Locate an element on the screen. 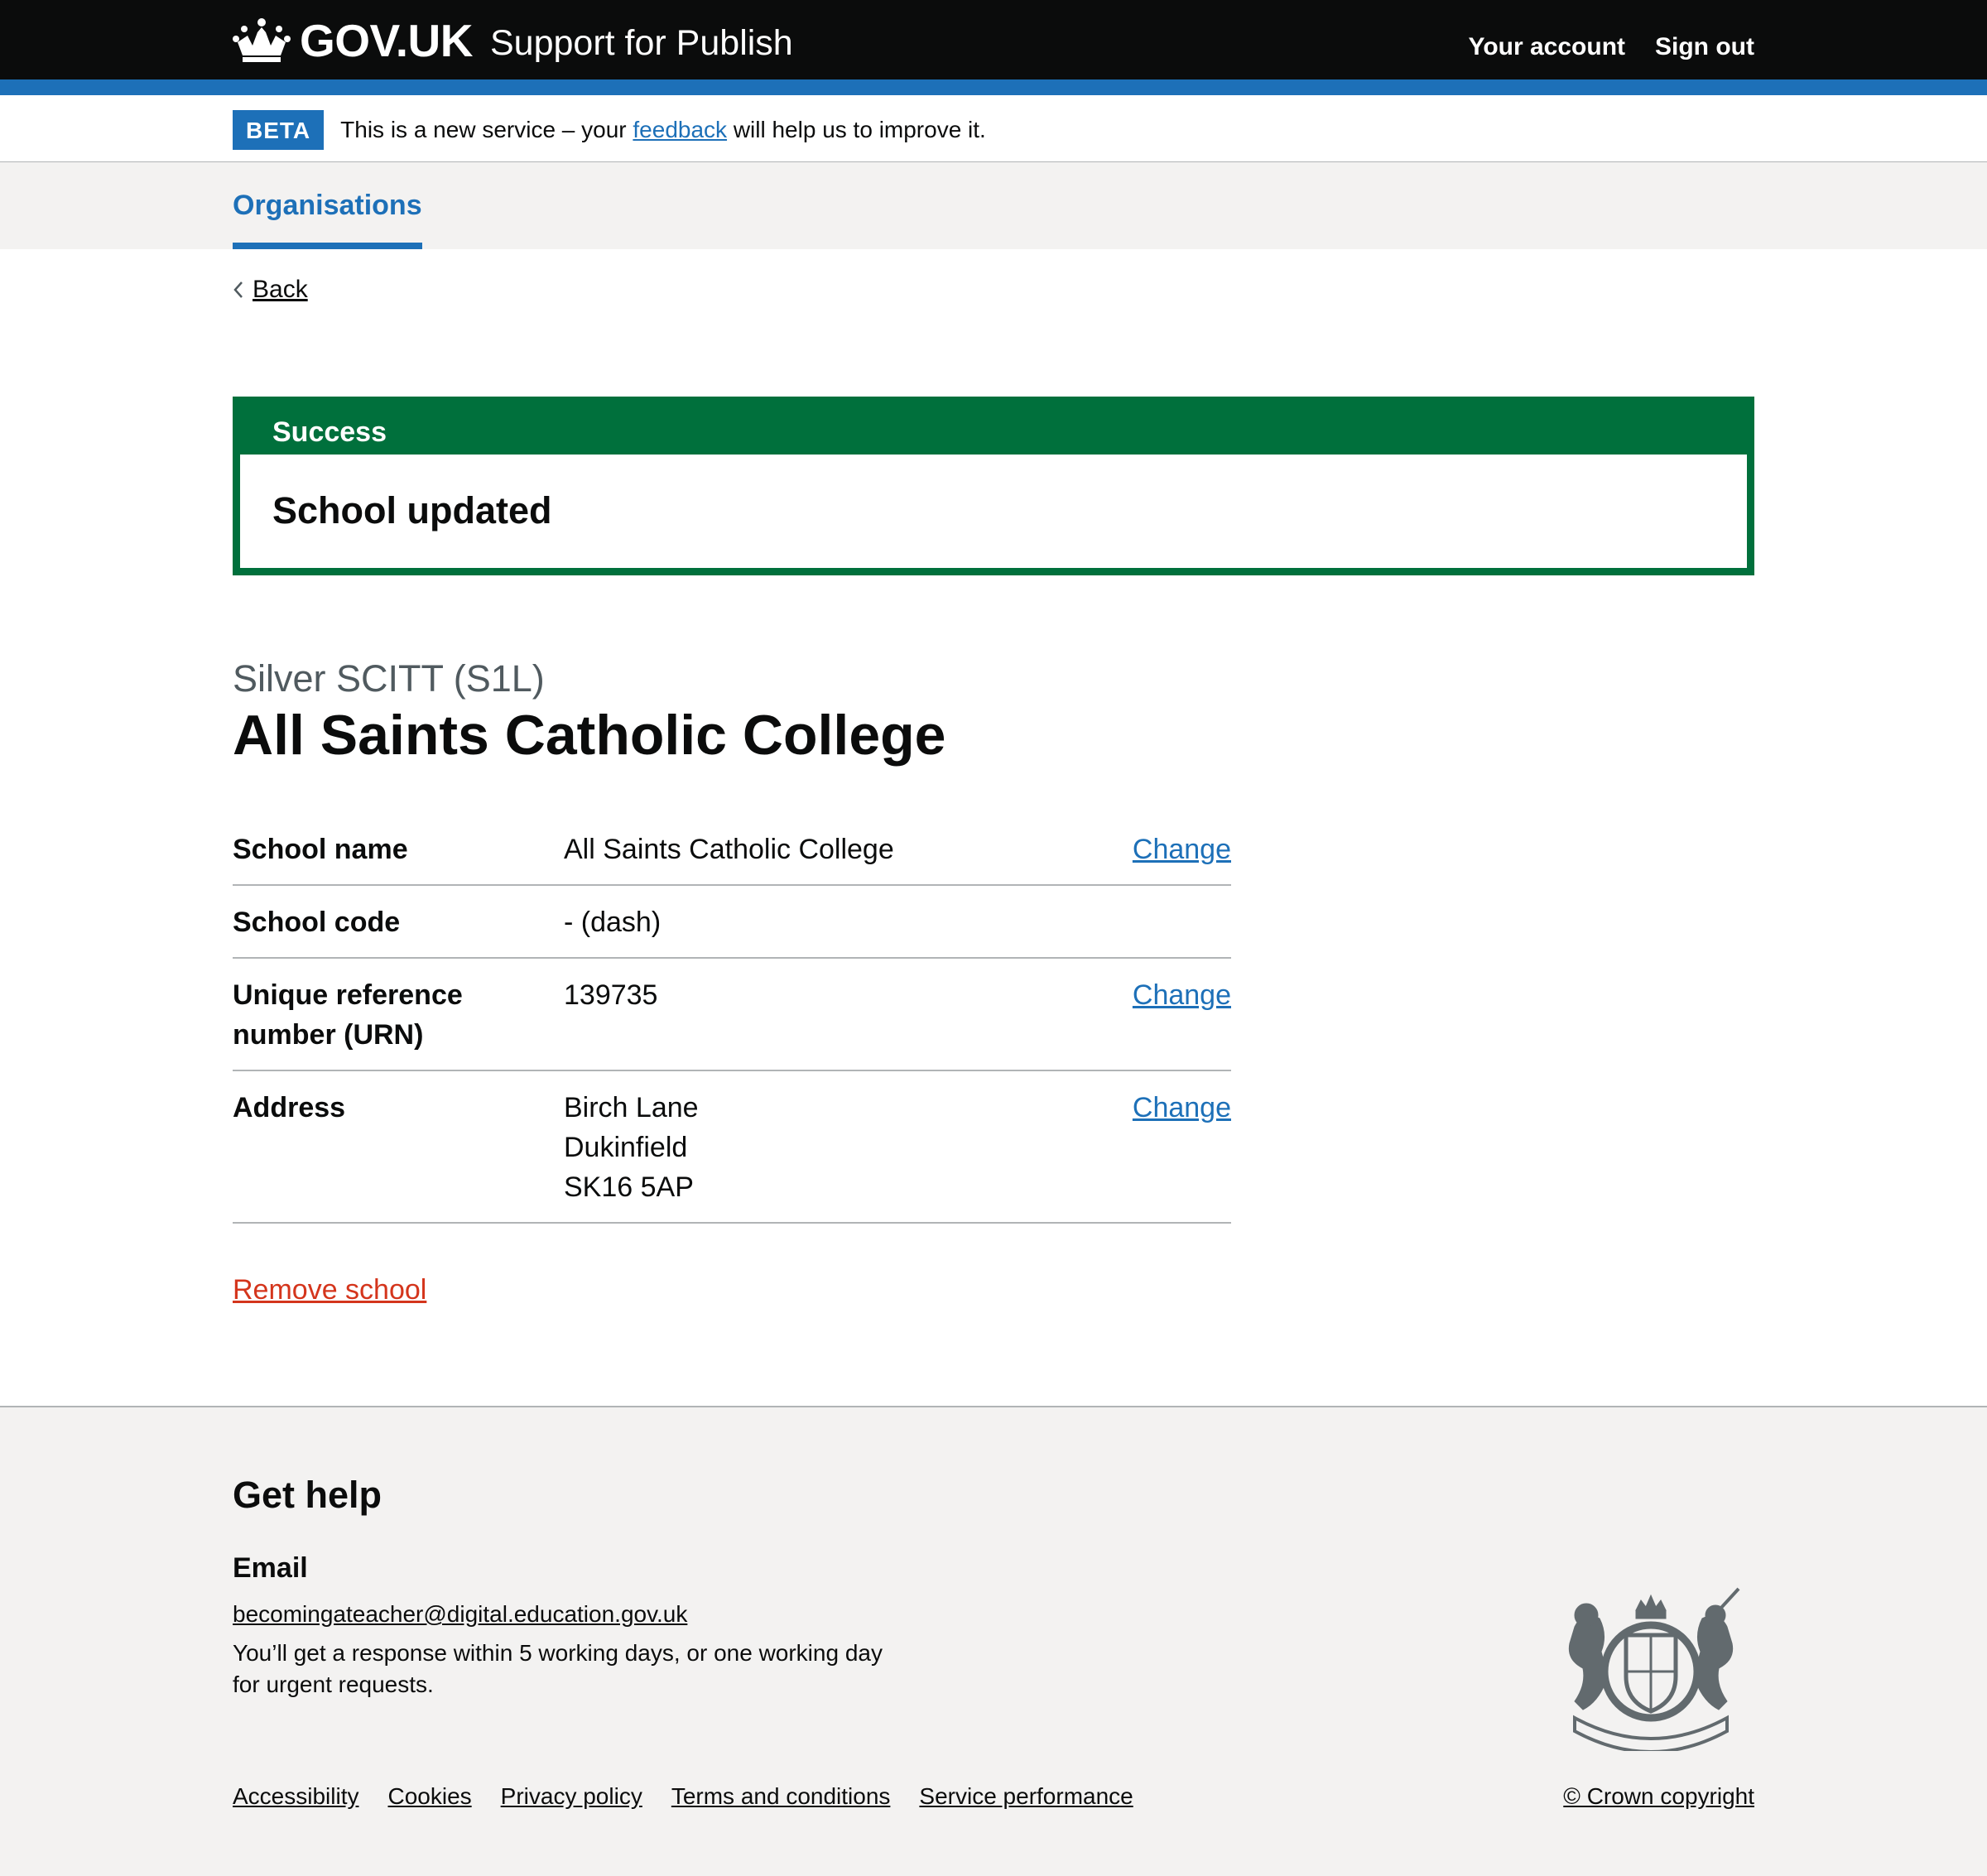  remove-school-link: Remove school is located at coordinates (329, 1290).